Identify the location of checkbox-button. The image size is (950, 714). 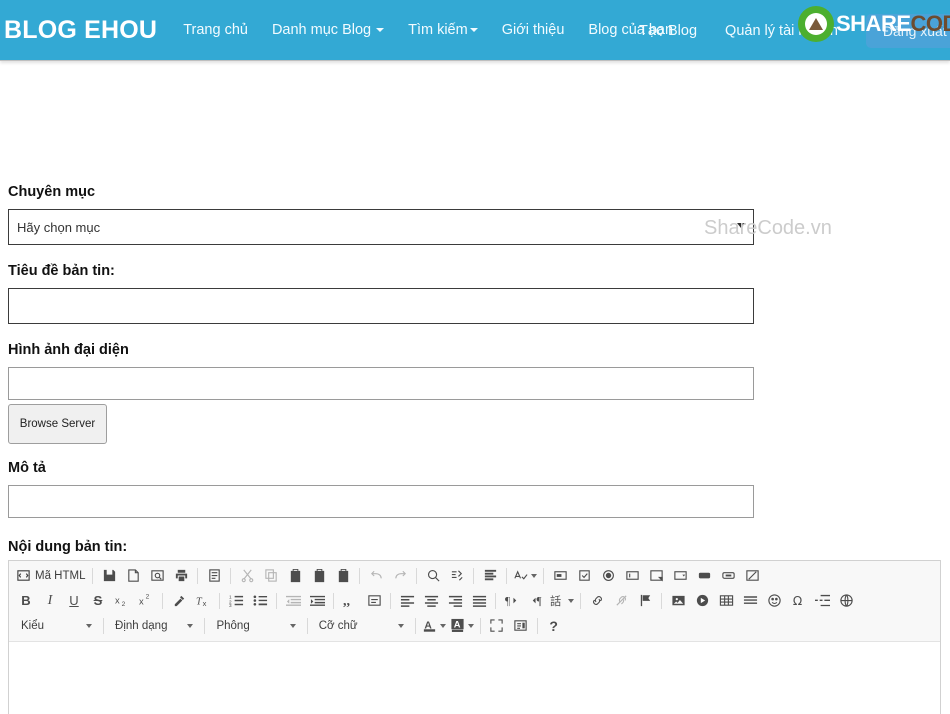
(584, 576).